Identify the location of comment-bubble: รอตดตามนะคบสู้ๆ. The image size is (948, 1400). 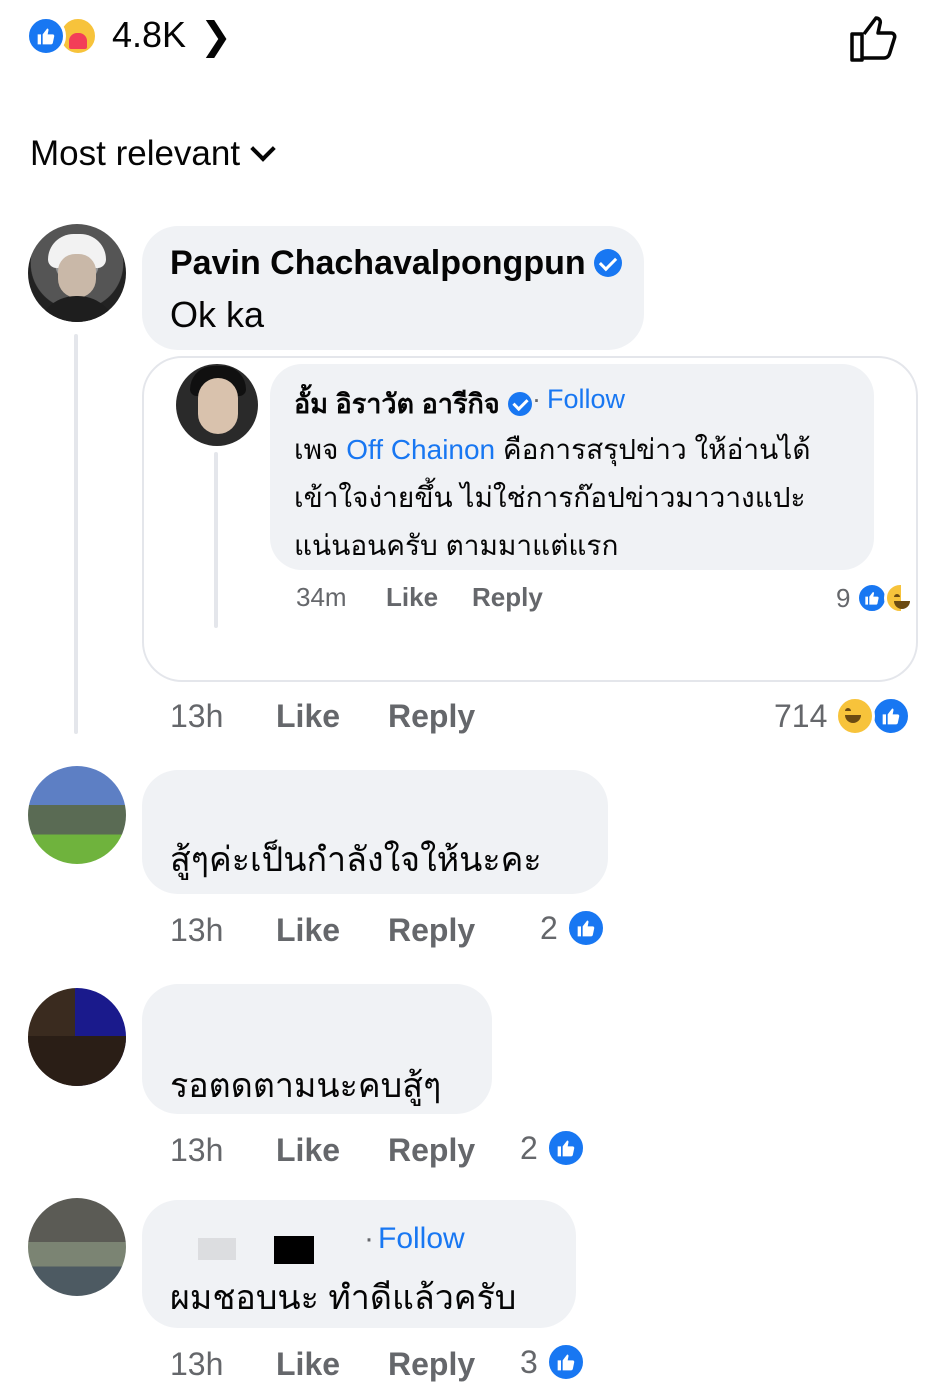
(317, 1049).